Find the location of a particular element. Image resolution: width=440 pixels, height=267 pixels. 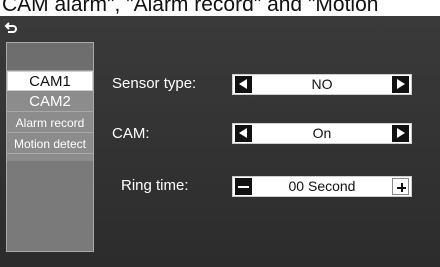

minus-icon is located at coordinates (243, 186).